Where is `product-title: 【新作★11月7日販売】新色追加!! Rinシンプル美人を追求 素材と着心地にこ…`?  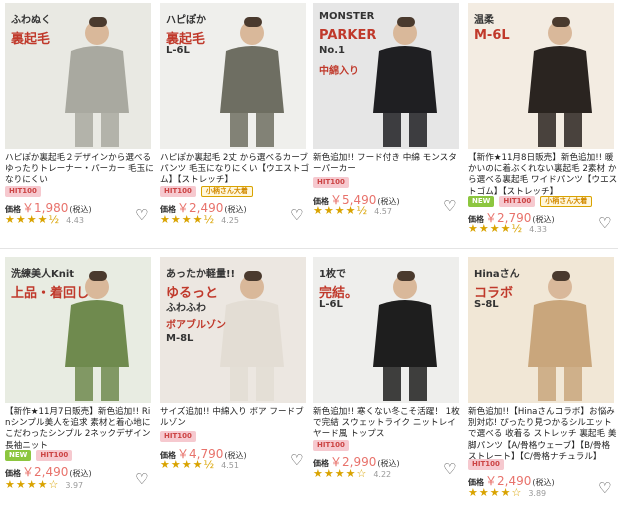
product-title: 【新作★11月7日販売】新色追加!! Rinシンプル美人を追求 素材と着心地にこ… is located at coordinates (80, 429).